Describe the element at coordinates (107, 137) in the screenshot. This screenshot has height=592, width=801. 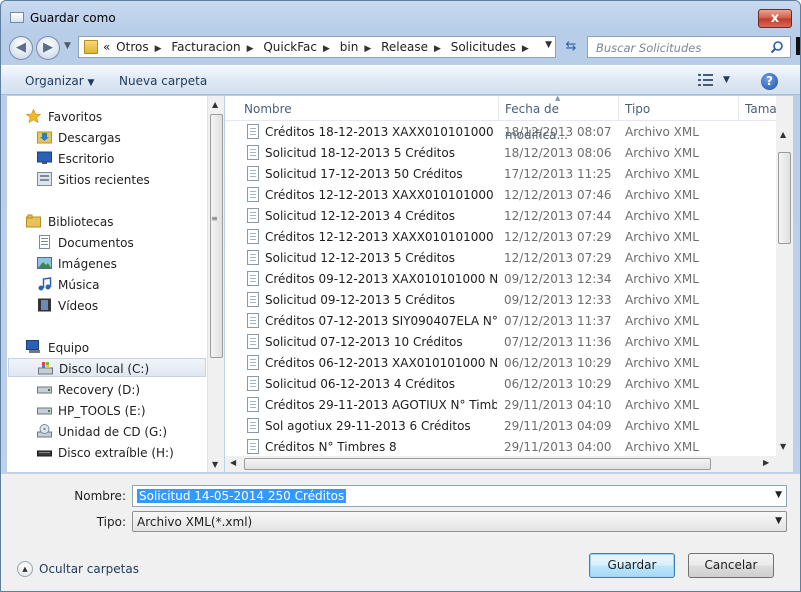
I see `nav-item-downloads: Descargas` at that location.